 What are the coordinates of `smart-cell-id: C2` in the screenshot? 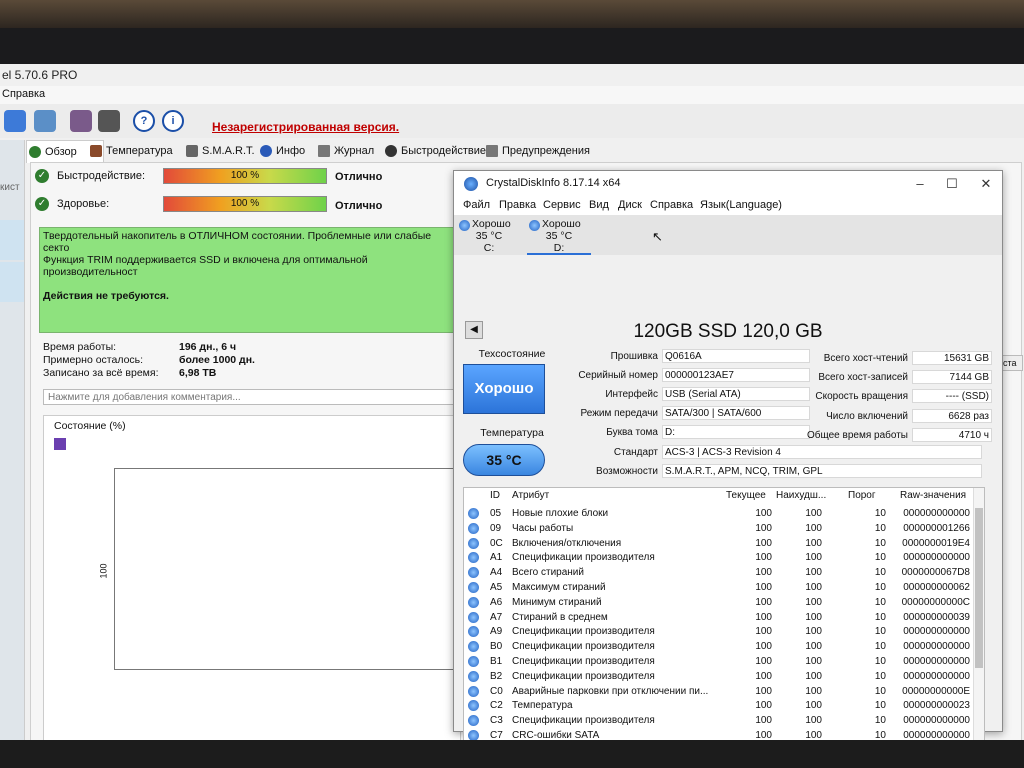 It's located at (496, 706).